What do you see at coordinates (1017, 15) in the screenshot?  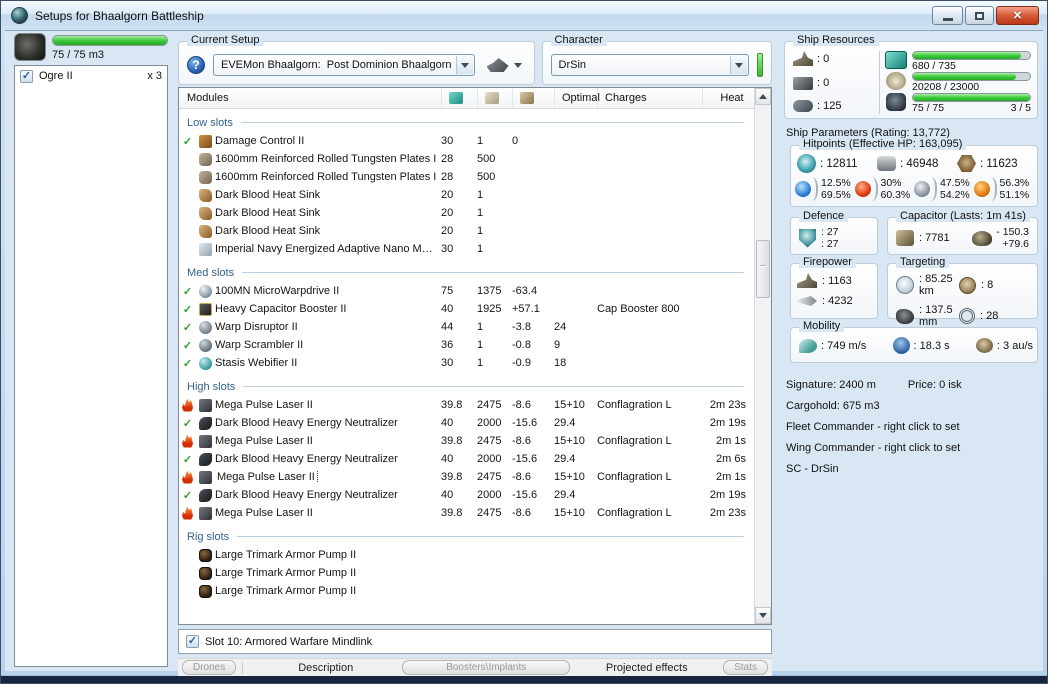 I see `close-button: ×` at bounding box center [1017, 15].